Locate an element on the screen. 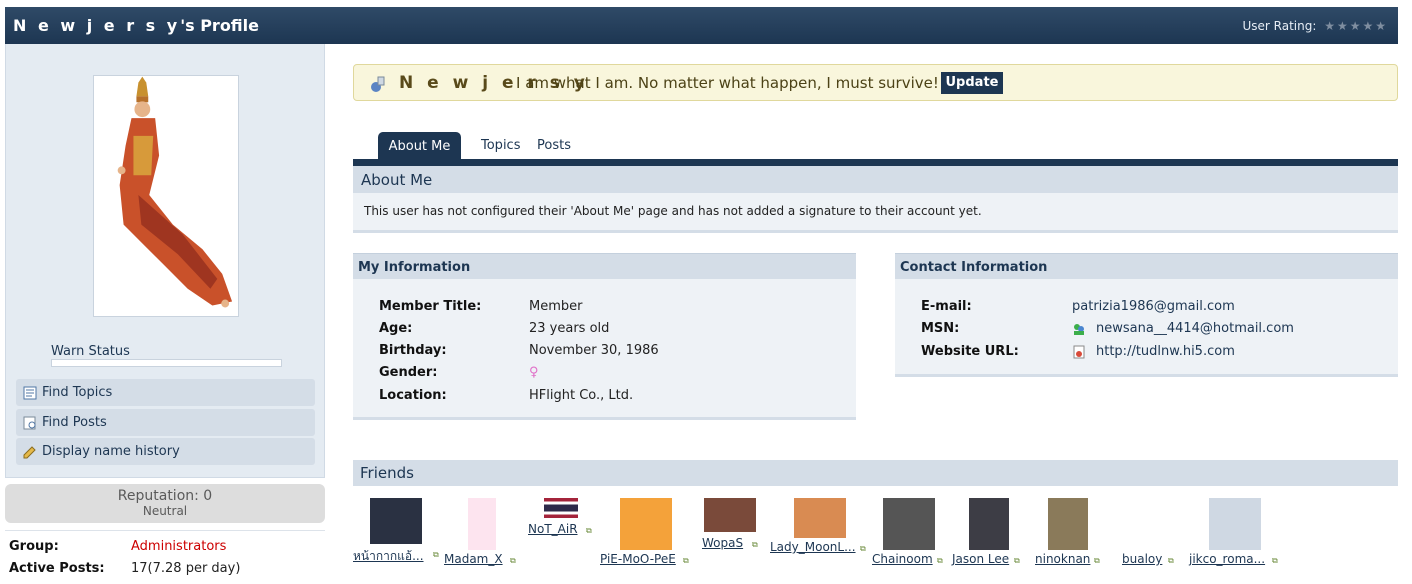 The image size is (1412, 584). tab-underline is located at coordinates (875, 162).